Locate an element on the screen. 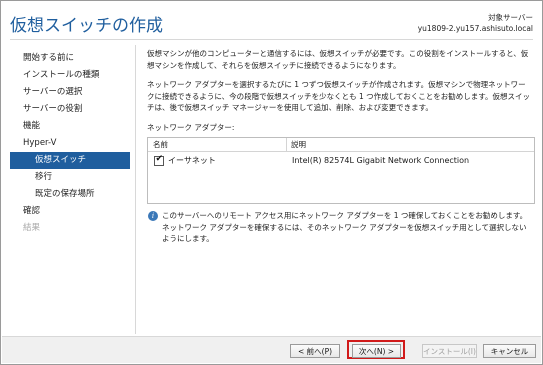  nav-item-label: サーバーの役割 is located at coordinates (53, 109).